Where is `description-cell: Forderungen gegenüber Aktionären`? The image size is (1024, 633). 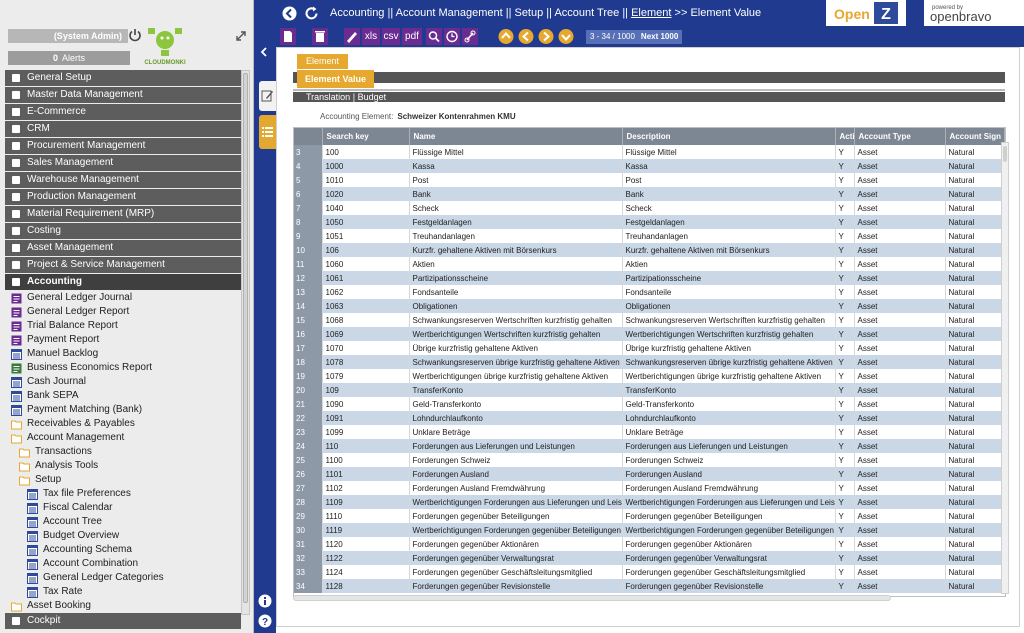
description-cell: Forderungen gegenüber Aktionären is located at coordinates (729, 544).